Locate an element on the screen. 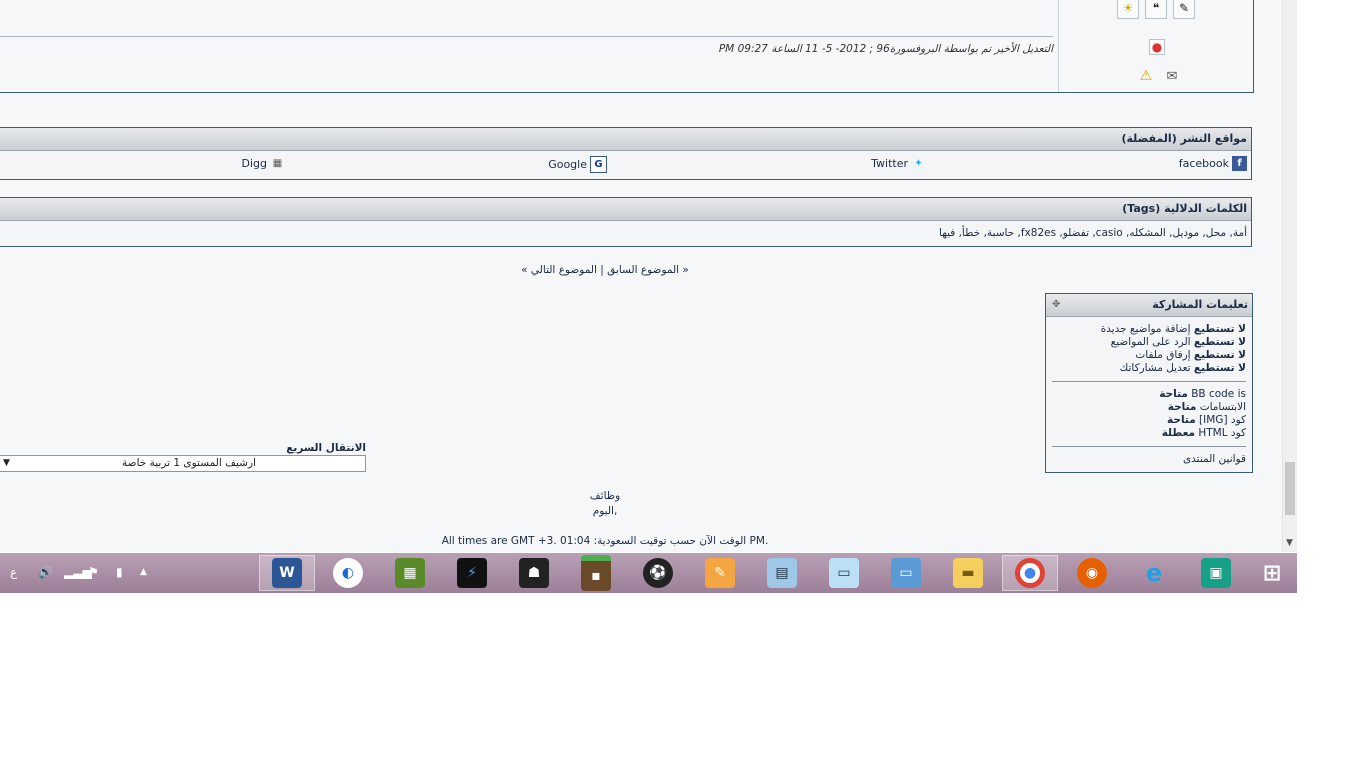 The height and width of the screenshot is (768, 1366). user-info-column: ✎ ❝ ☀ ● ⚠ ✉ is located at coordinates (1155, 46).